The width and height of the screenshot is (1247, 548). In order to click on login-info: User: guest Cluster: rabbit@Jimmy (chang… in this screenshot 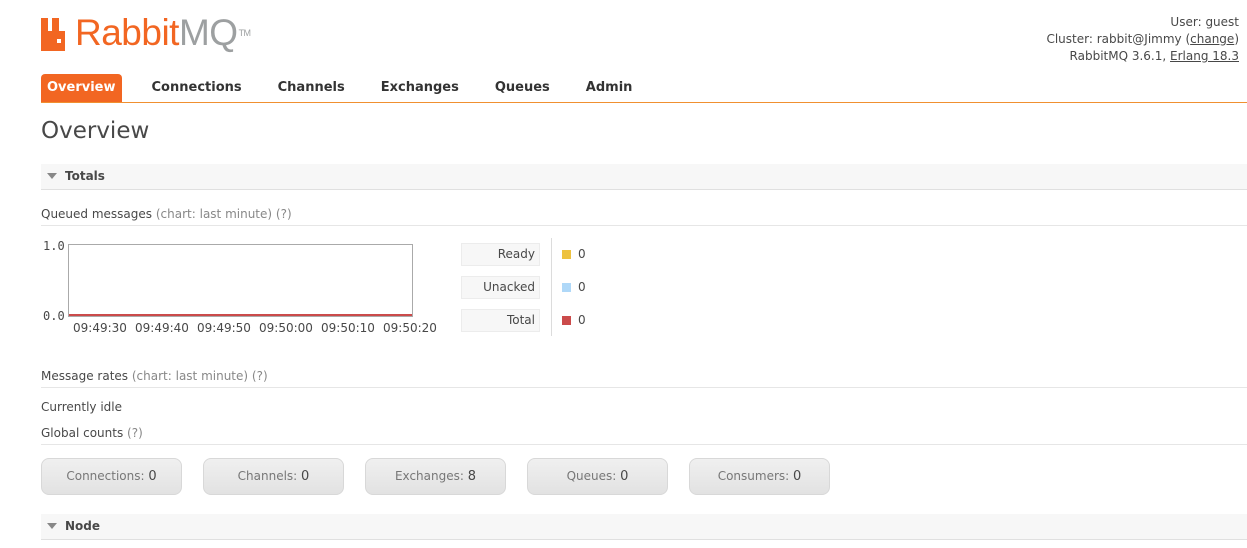, I will do `click(1142, 39)`.